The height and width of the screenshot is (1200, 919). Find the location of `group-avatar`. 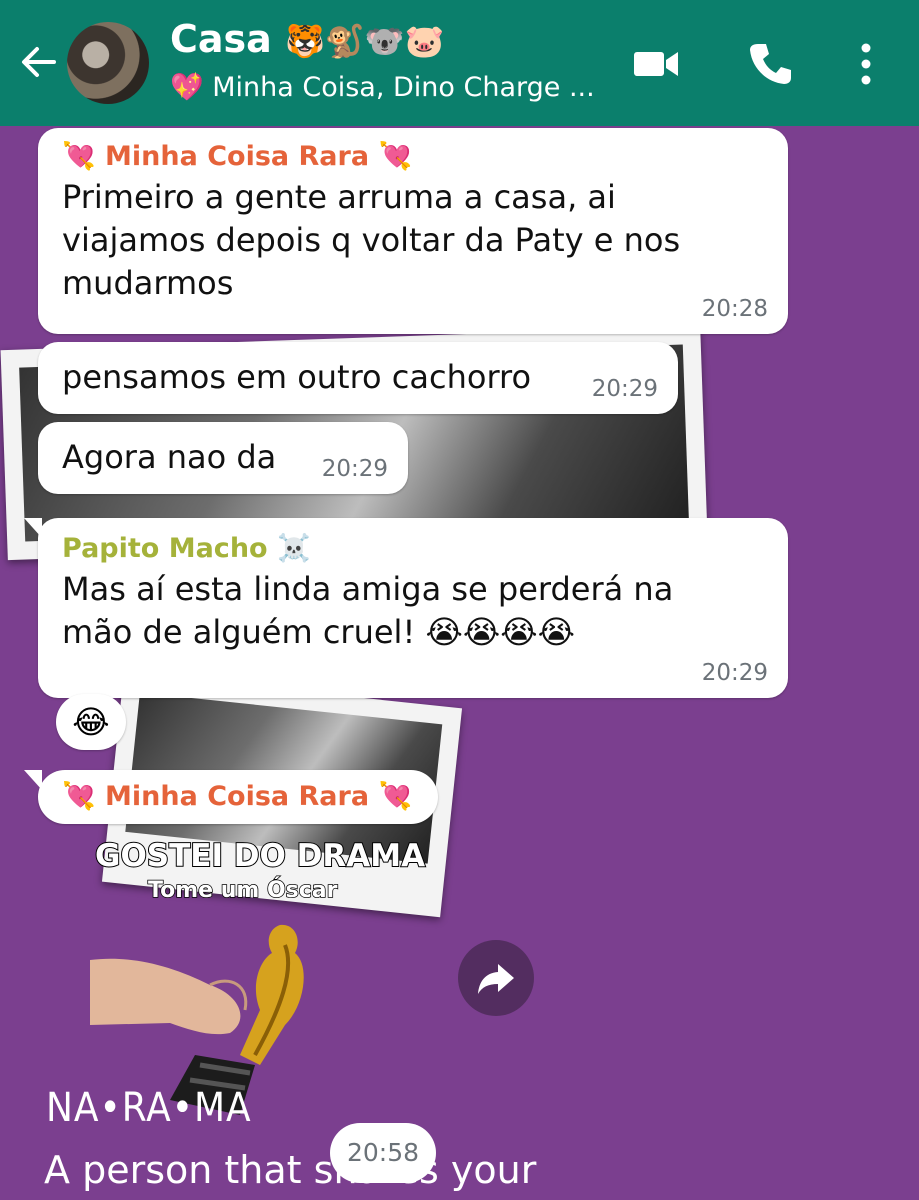

group-avatar is located at coordinates (108, 63).